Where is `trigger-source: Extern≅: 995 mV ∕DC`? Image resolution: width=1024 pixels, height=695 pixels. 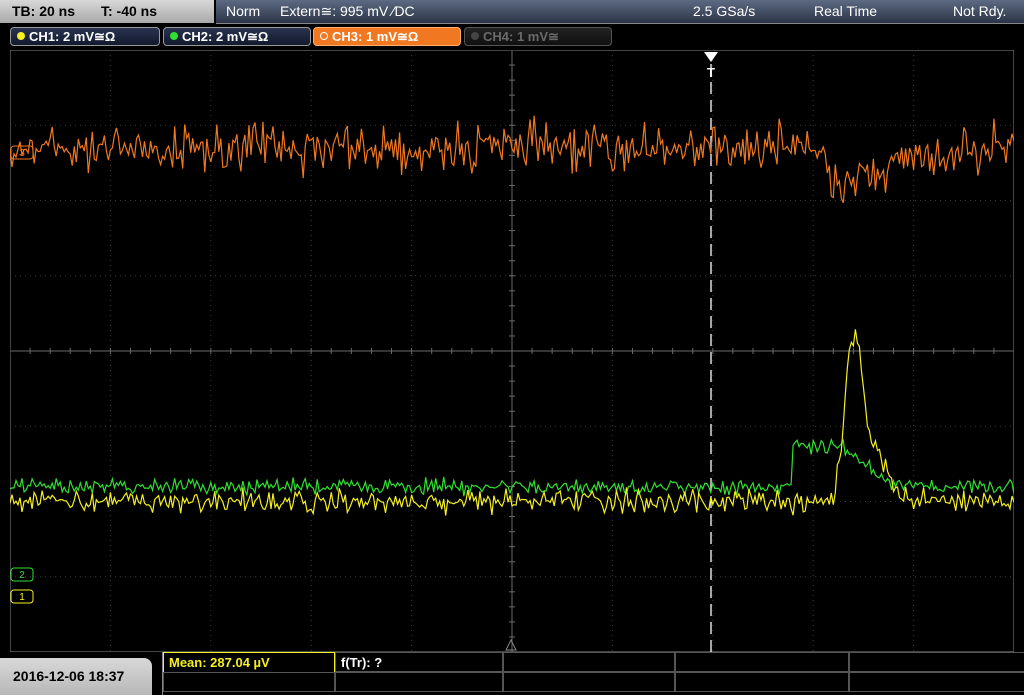
trigger-source: Extern≅: 995 mV ∕DC is located at coordinates (347, 11).